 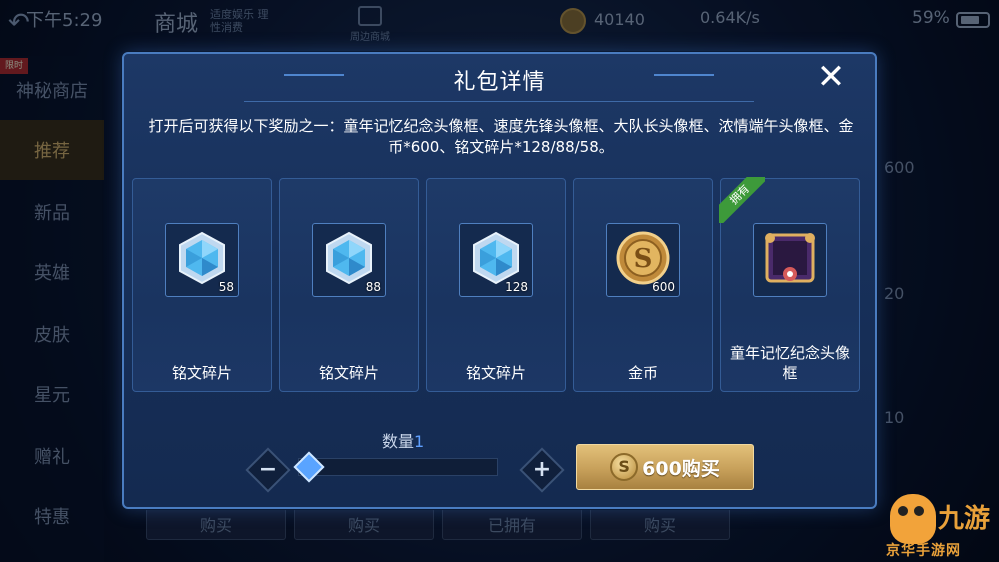 I want to click on reward-card: 88 铭文碎片, so click(x=349, y=285).